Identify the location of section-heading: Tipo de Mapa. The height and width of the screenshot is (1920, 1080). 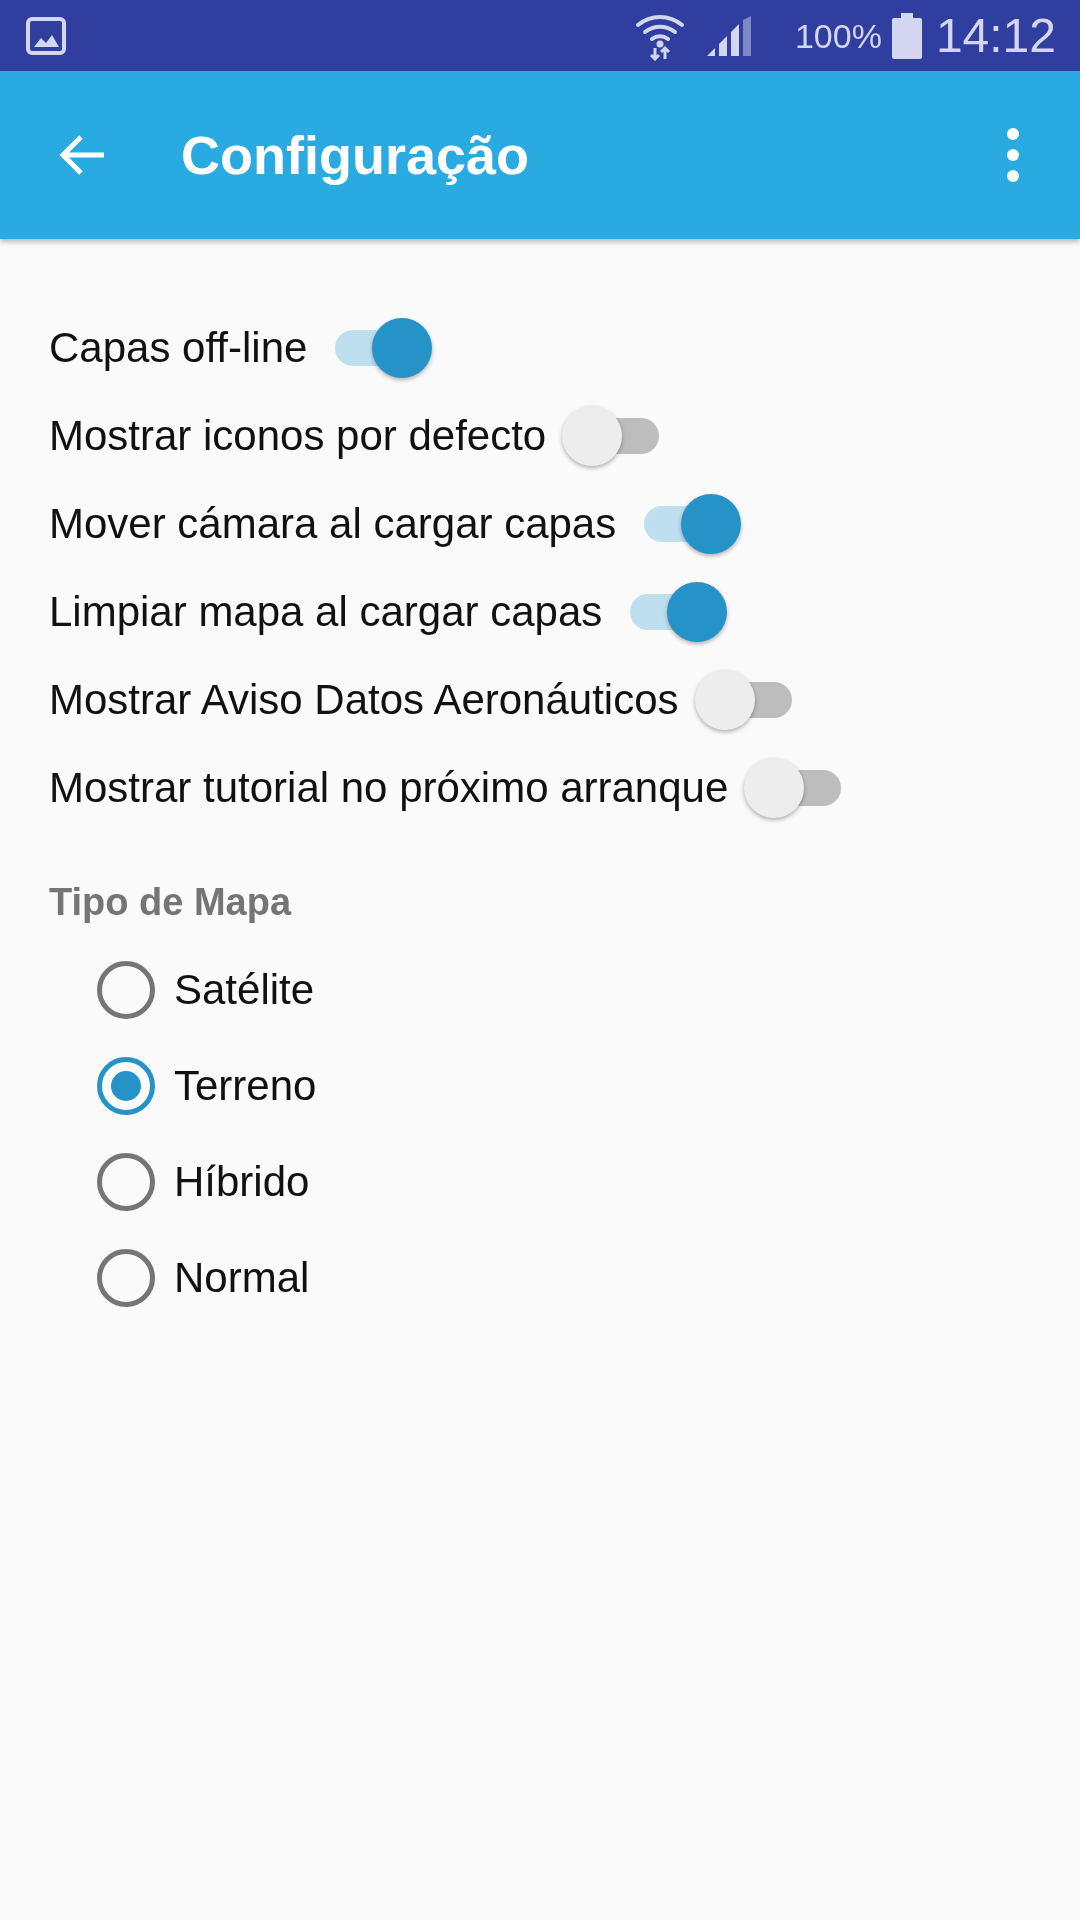
(170, 902).